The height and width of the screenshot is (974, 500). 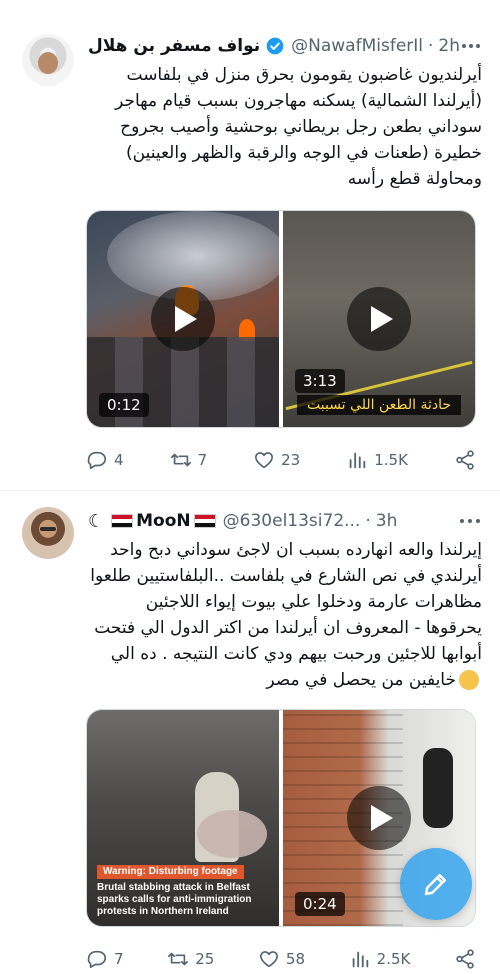 What do you see at coordinates (414, 179) in the screenshot?
I see `tweet-text-line: ومحاولة قطع رأسه` at bounding box center [414, 179].